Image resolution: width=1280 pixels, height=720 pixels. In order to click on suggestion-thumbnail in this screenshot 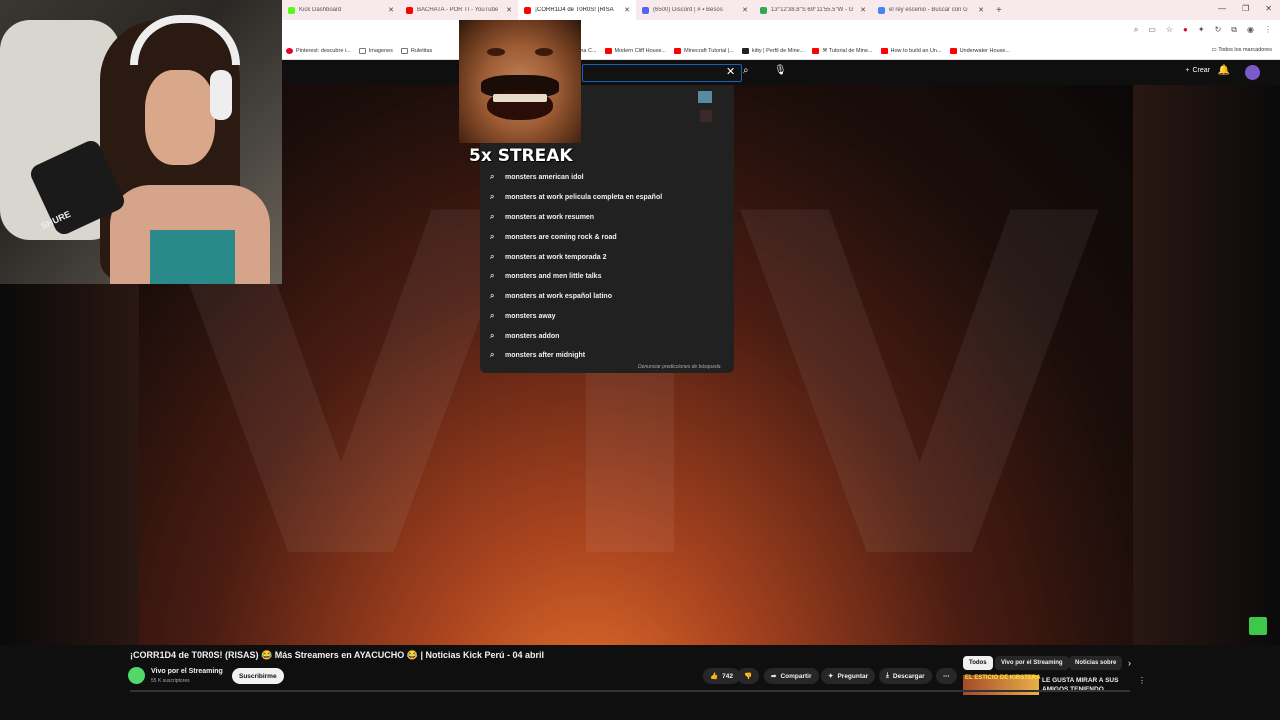, I will do `click(705, 97)`.